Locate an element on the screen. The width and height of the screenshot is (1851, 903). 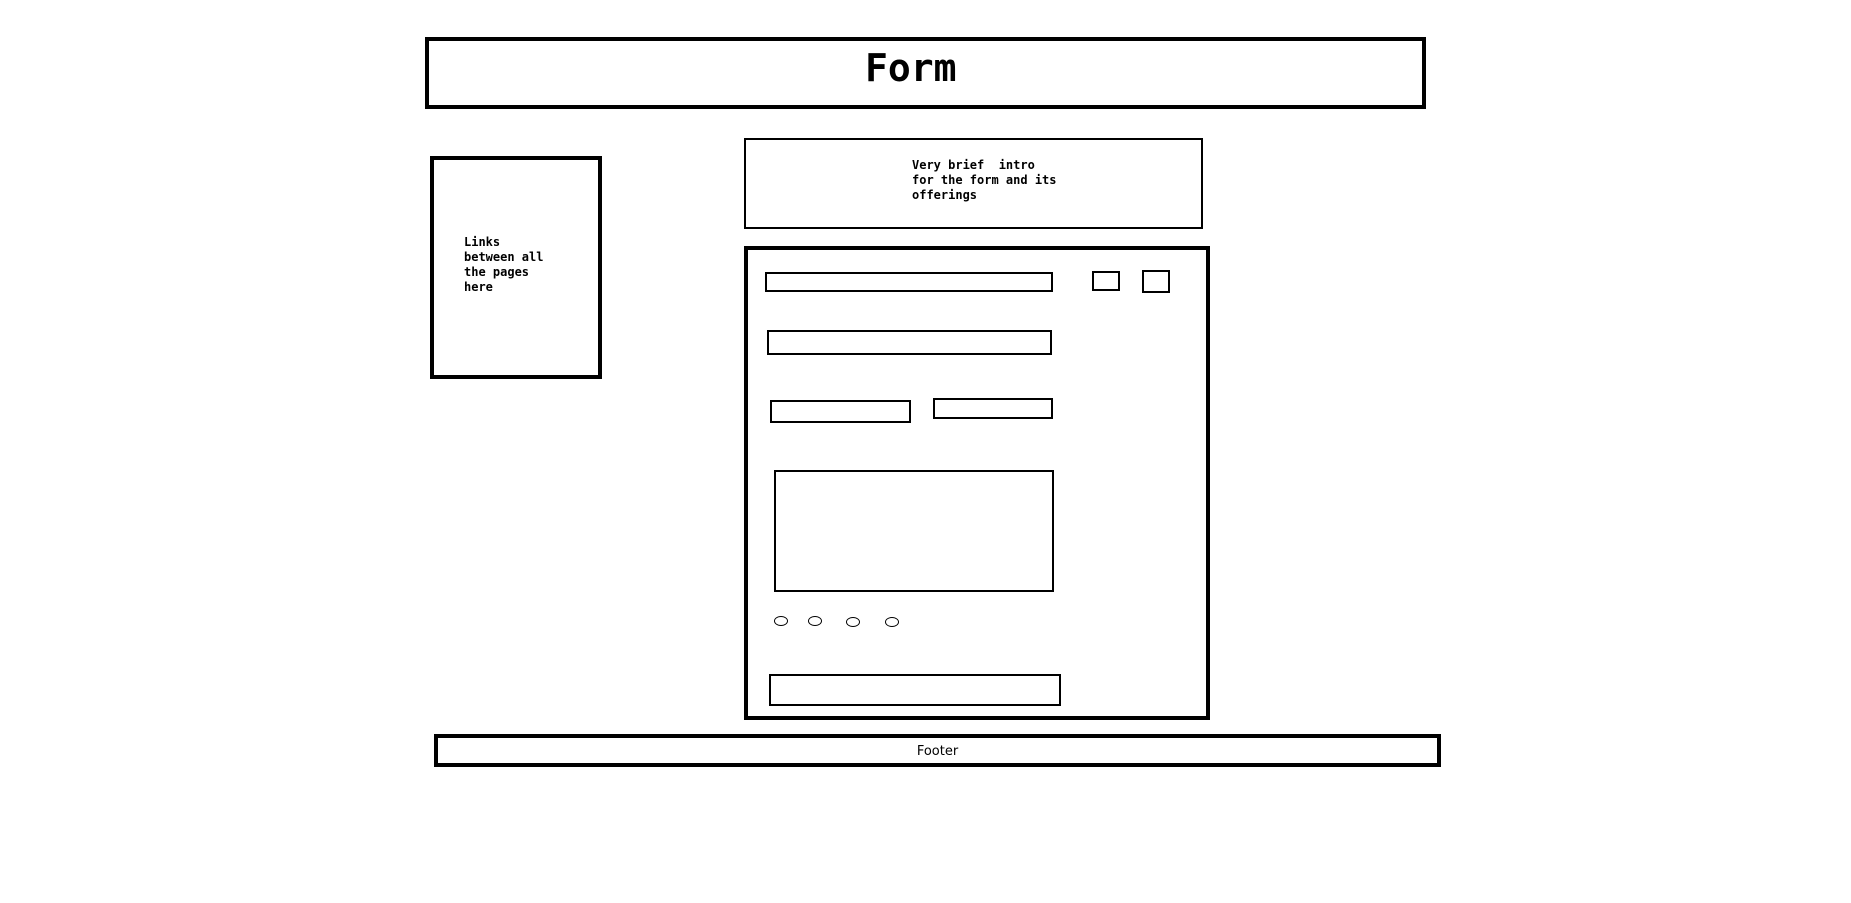
form-box is located at coordinates (977, 483).